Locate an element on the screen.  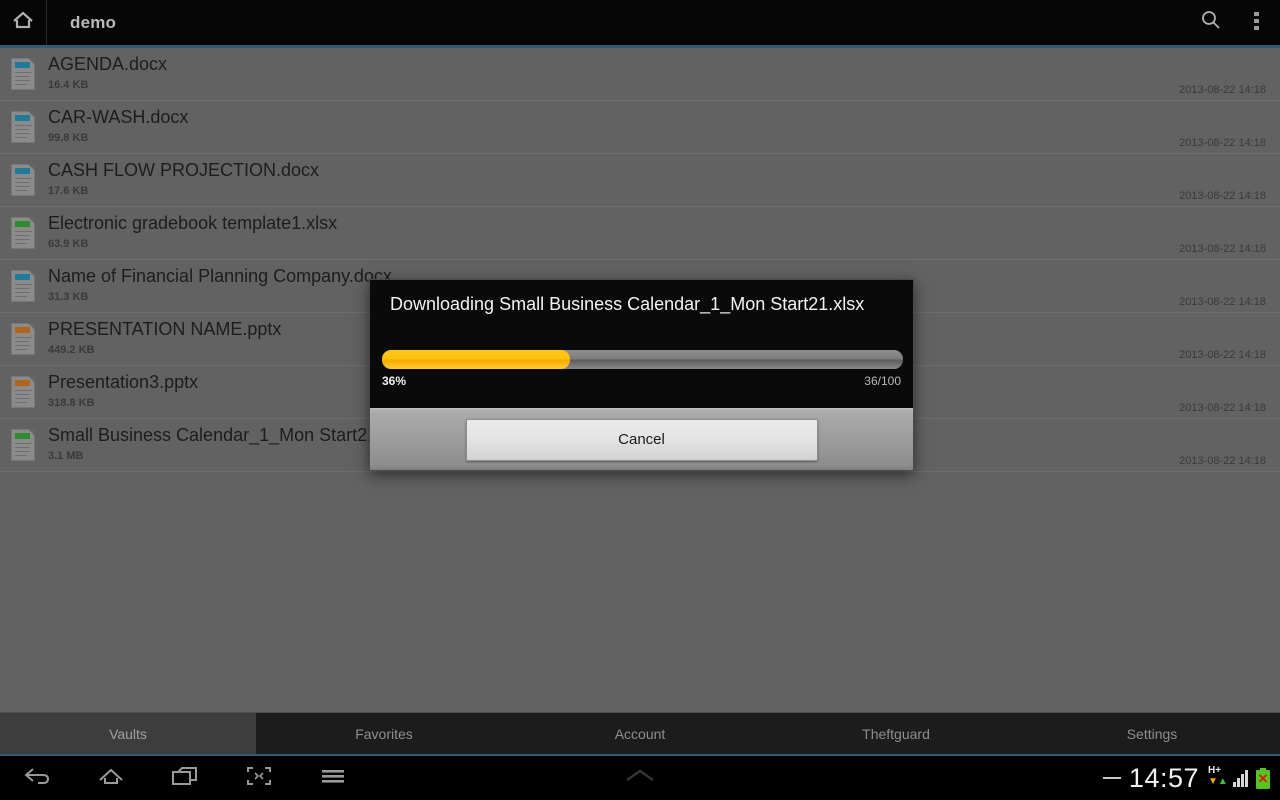
status-dash-icon is located at coordinates (1111, 778).